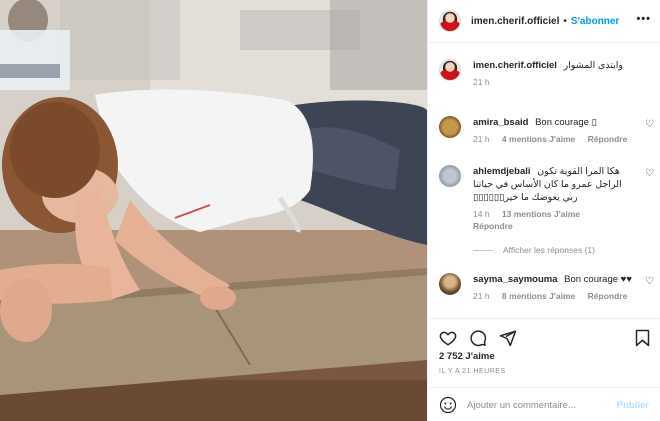  What do you see at coordinates (633, 405) in the screenshot?
I see `publish-button: Publier` at bounding box center [633, 405].